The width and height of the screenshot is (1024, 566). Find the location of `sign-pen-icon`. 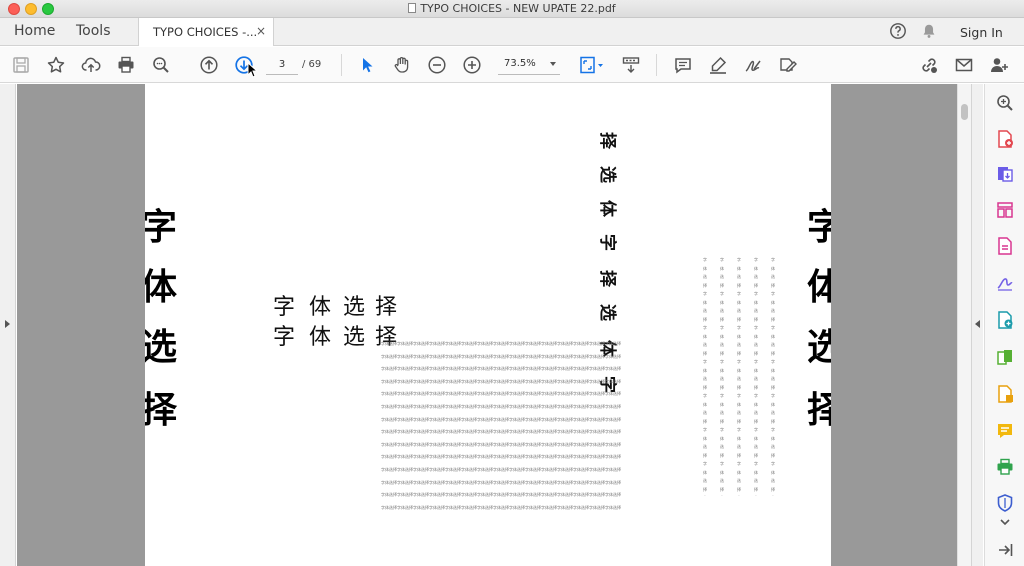

sign-pen-icon is located at coordinates (1005, 282).